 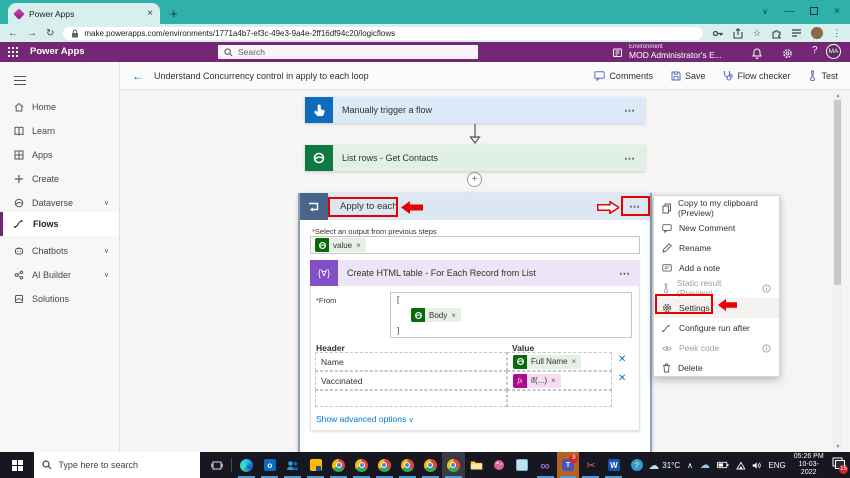 I want to click on action-center-icon: 15, so click(x=840, y=465).